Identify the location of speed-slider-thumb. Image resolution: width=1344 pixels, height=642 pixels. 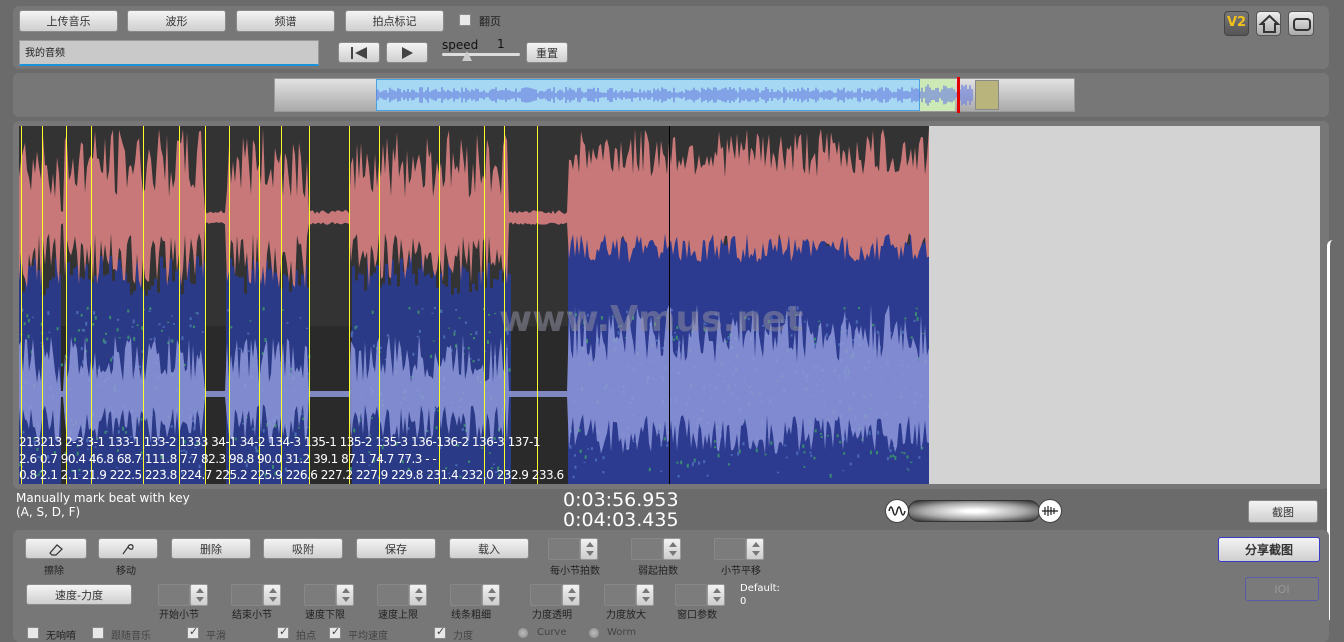
(467, 56).